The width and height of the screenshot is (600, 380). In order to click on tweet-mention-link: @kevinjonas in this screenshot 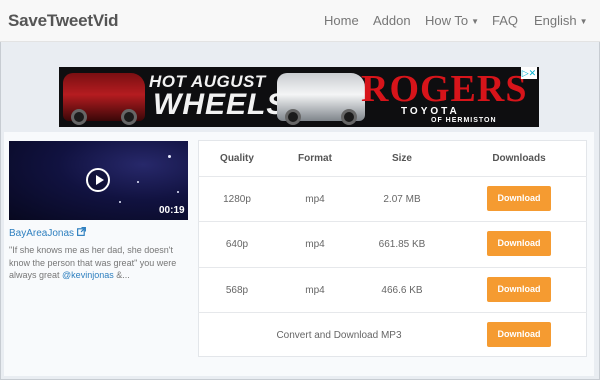, I will do `click(88, 275)`.